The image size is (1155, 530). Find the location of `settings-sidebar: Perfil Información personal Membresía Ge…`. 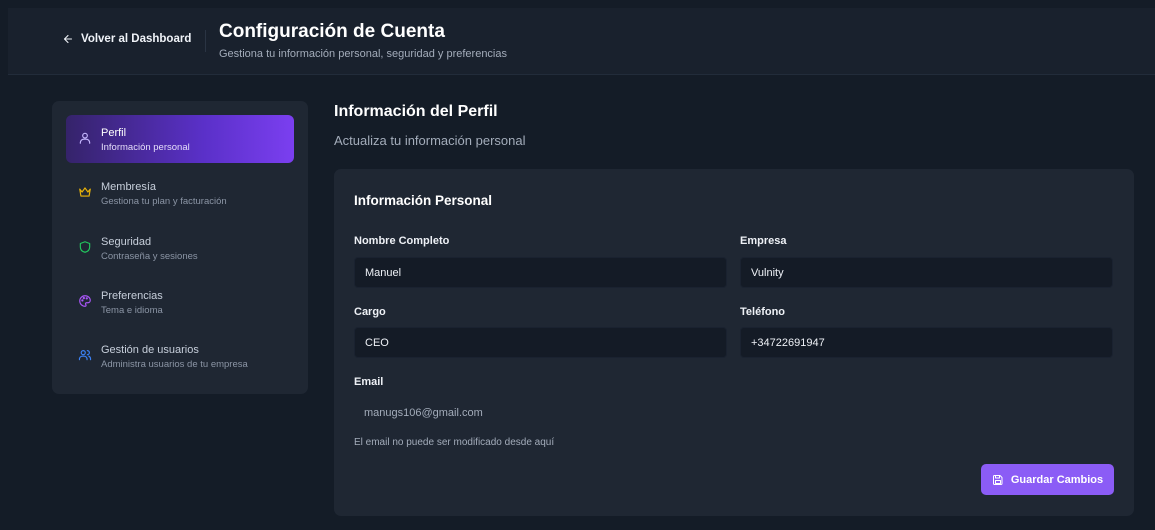

settings-sidebar: Perfil Información personal Membresía Ge… is located at coordinates (180, 247).